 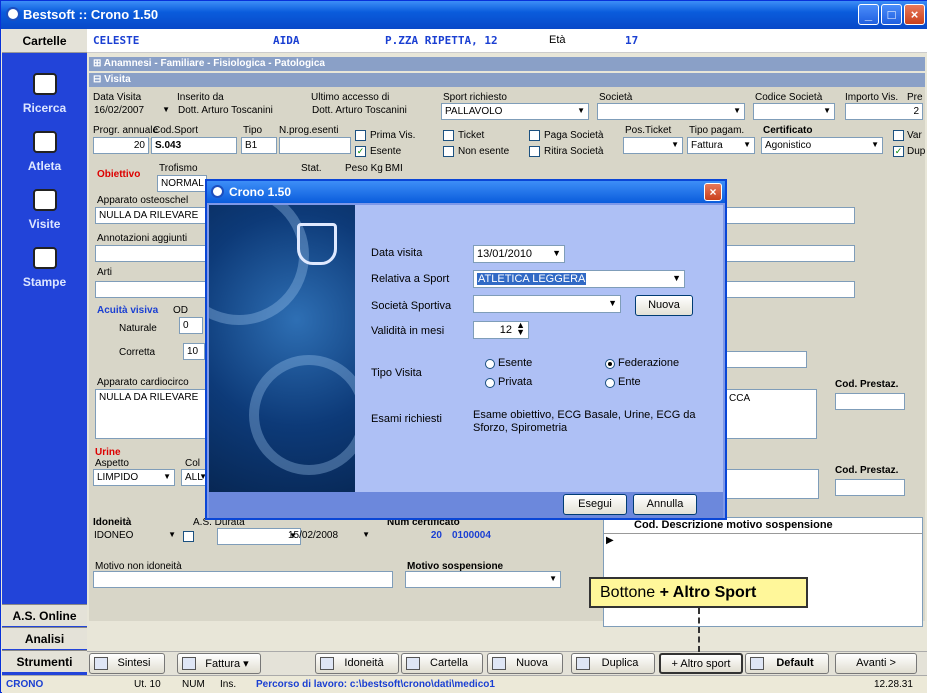 What do you see at coordinates (713, 192) in the screenshot?
I see `dialog-close-button: ×` at bounding box center [713, 192].